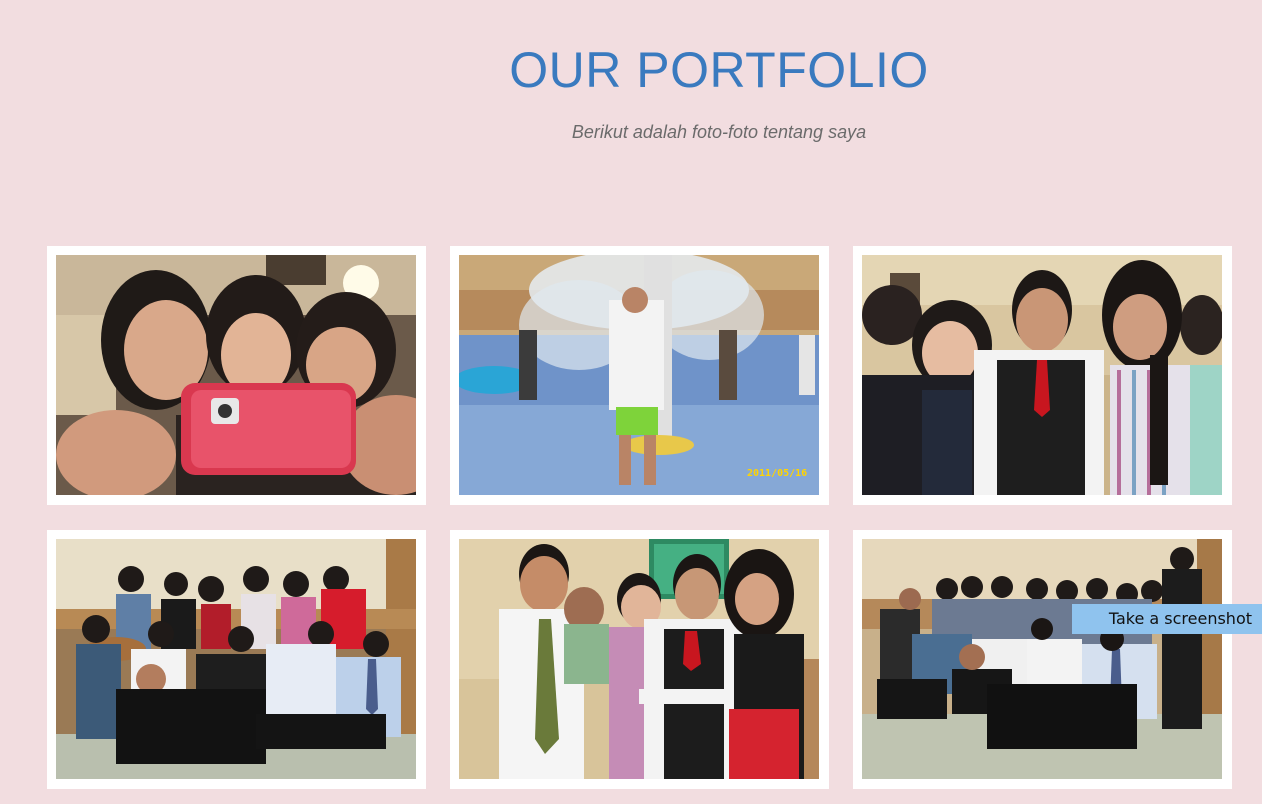  Describe the element at coordinates (719, 132) in the screenshot. I see `page-subtitle: Berikut adalah foto-foto tentang saya` at that location.